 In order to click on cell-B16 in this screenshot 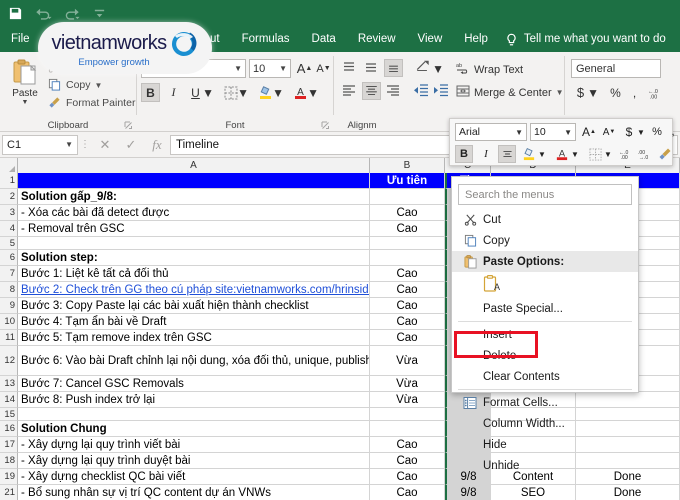, I will do `click(407, 429)`.